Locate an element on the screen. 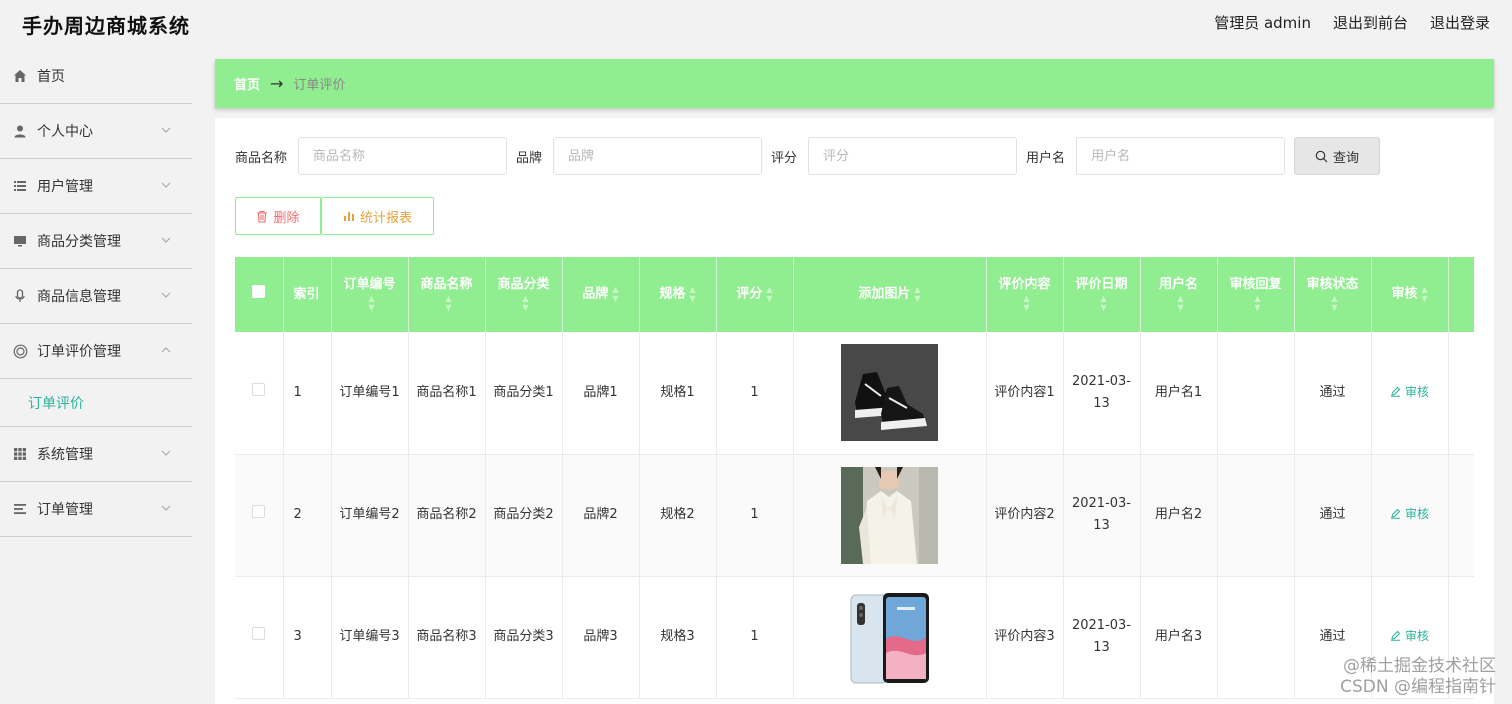 The image size is (1512, 704). cell-order-number: 订单编号3 is located at coordinates (370, 637).